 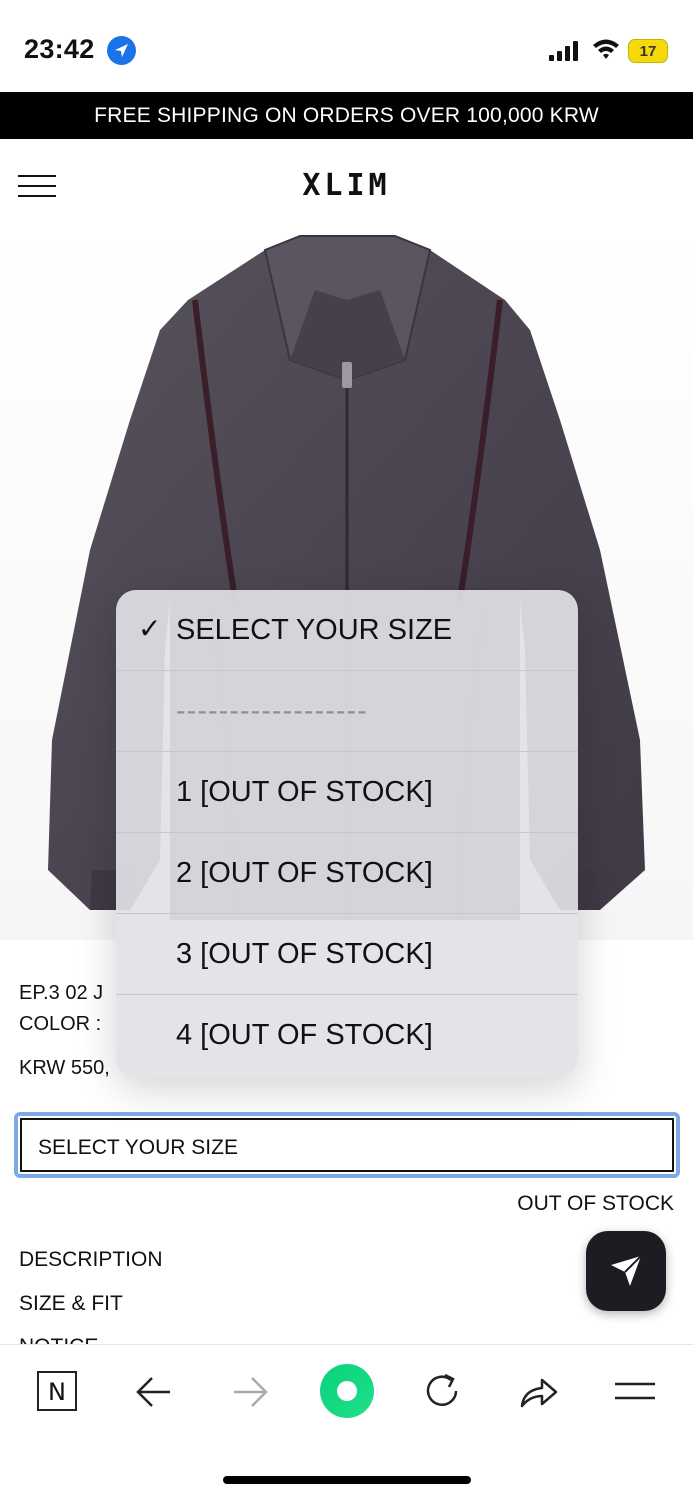 What do you see at coordinates (138, 1147) in the screenshot?
I see `size-select-value: SELECT YOUR SIZE` at bounding box center [138, 1147].